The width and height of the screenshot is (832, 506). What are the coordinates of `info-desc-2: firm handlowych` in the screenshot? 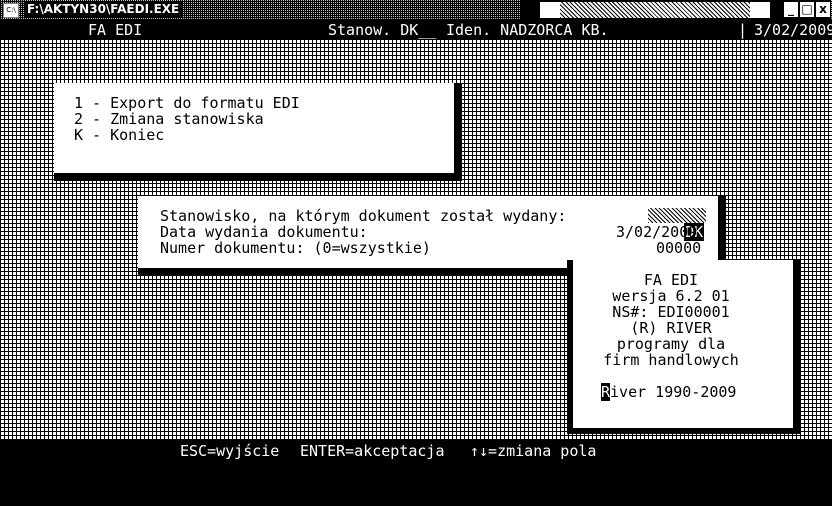 It's located at (671, 360).